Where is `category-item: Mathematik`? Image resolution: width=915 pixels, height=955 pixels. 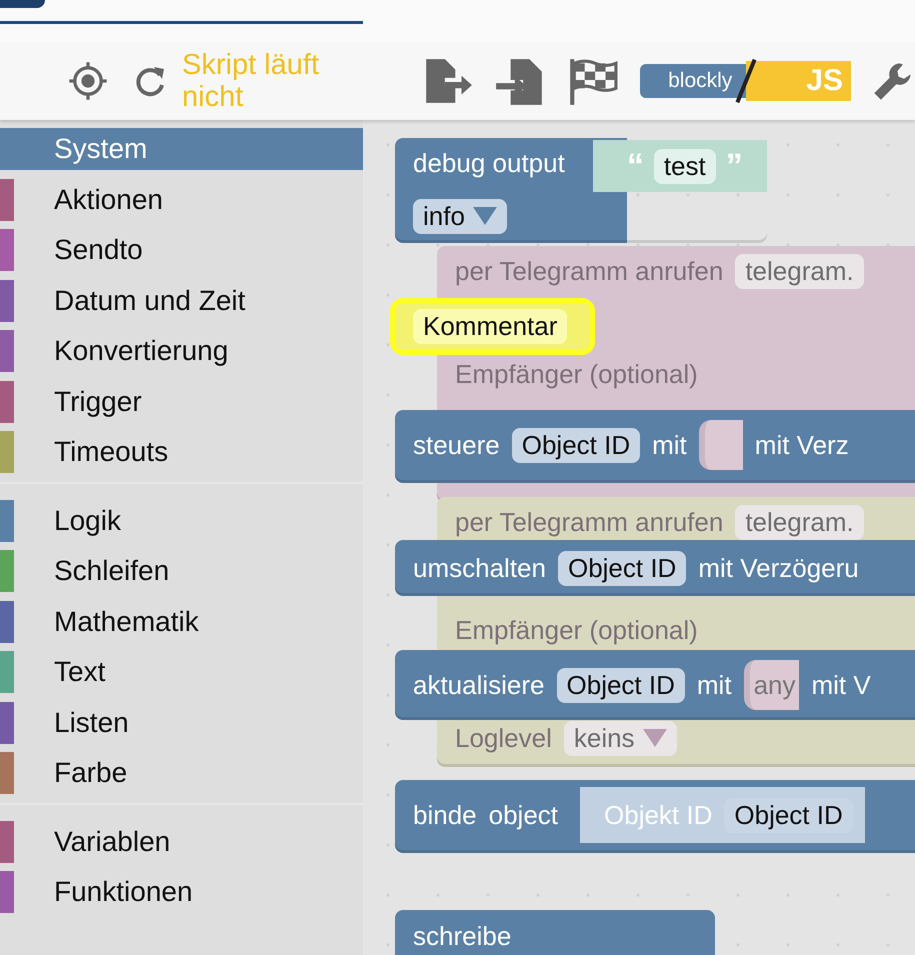 category-item: Mathematik is located at coordinates (181, 621).